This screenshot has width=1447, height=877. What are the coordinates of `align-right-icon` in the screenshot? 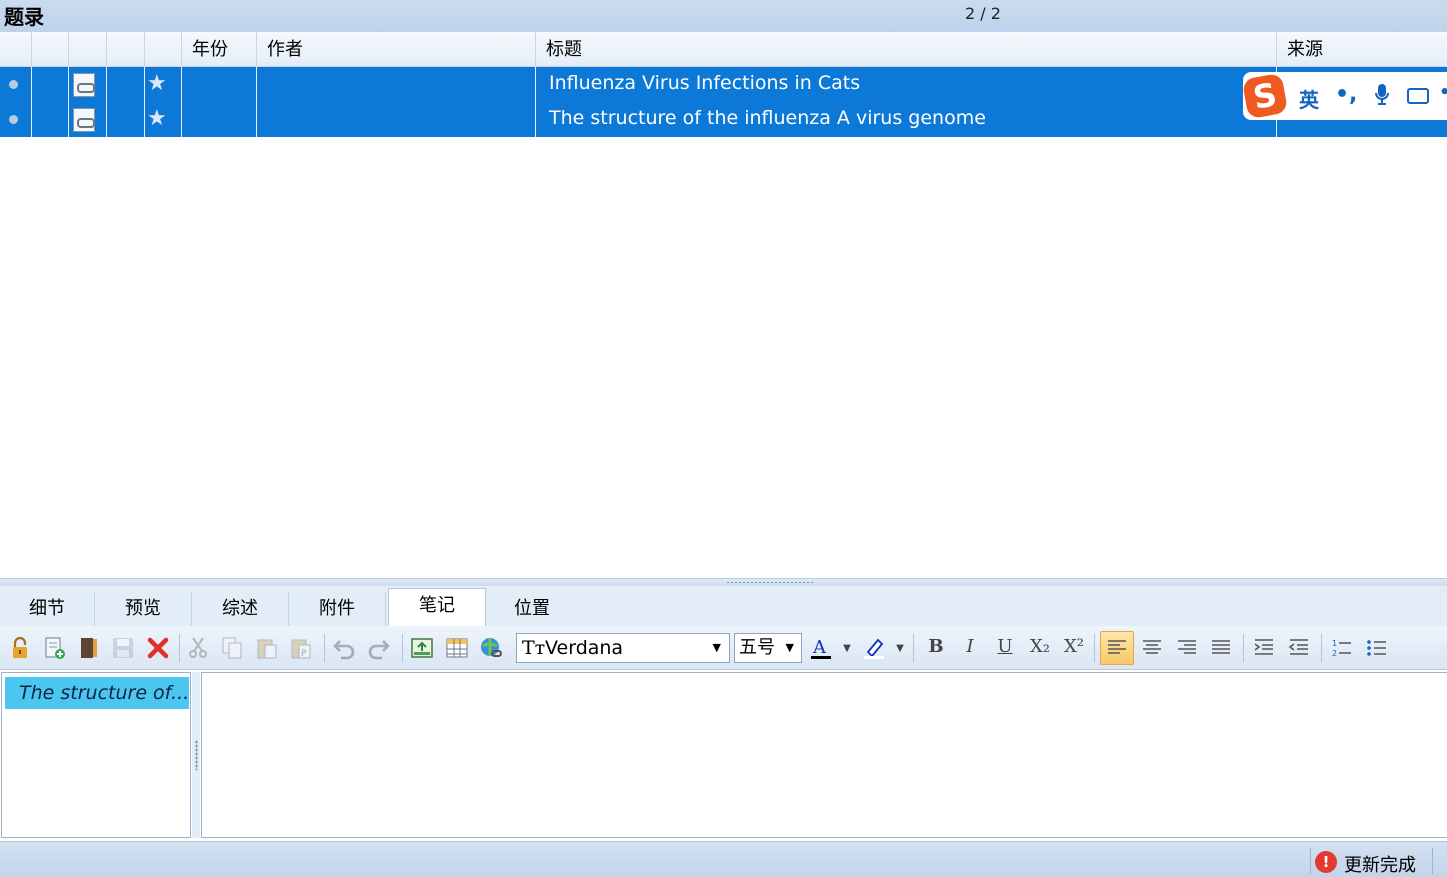 It's located at (1187, 648).